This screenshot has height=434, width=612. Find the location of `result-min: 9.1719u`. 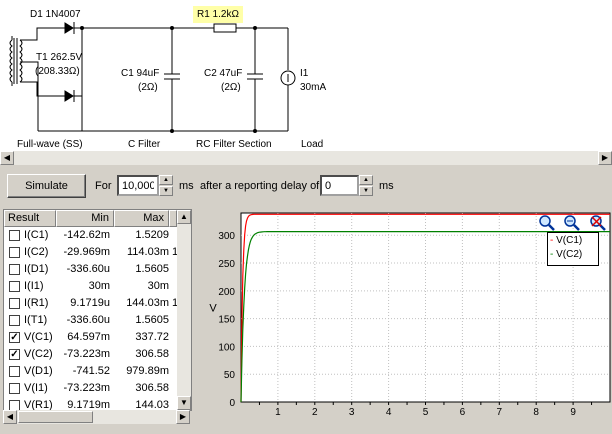

result-min: 9.1719u is located at coordinates (90, 303).